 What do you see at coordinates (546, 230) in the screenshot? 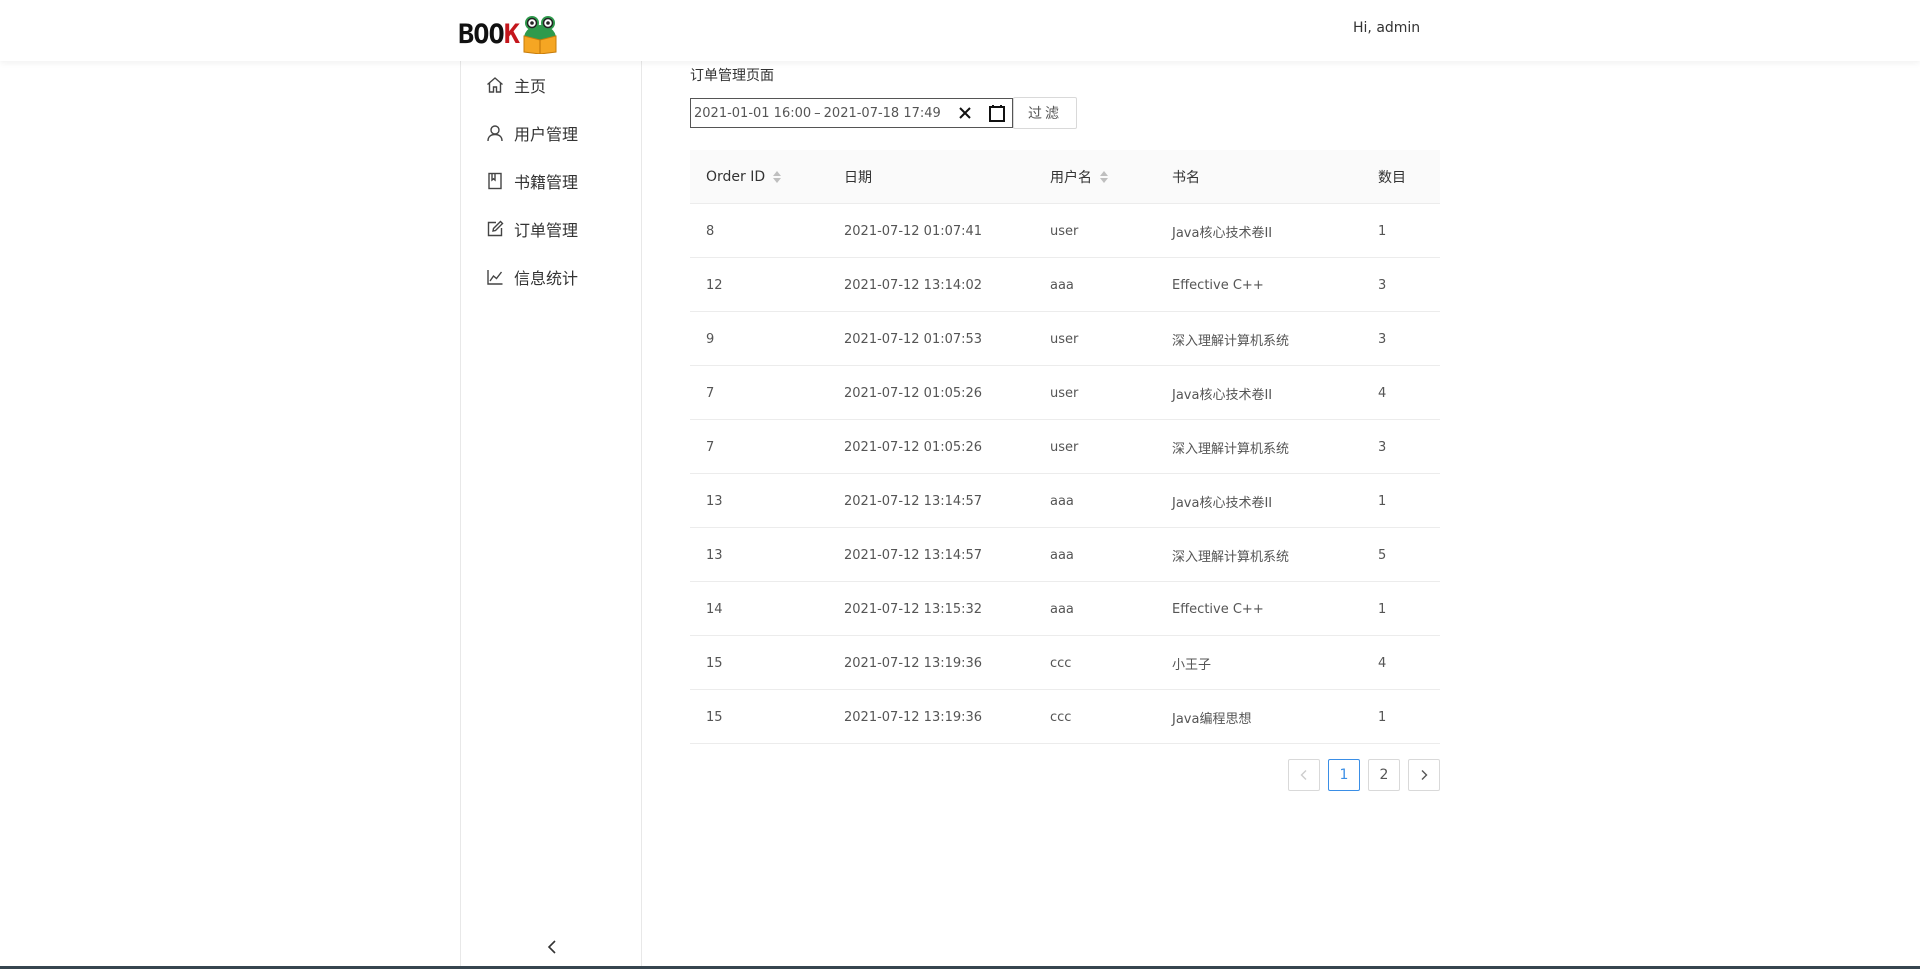
I see `sidebar-item-label: 订单管理` at bounding box center [546, 230].